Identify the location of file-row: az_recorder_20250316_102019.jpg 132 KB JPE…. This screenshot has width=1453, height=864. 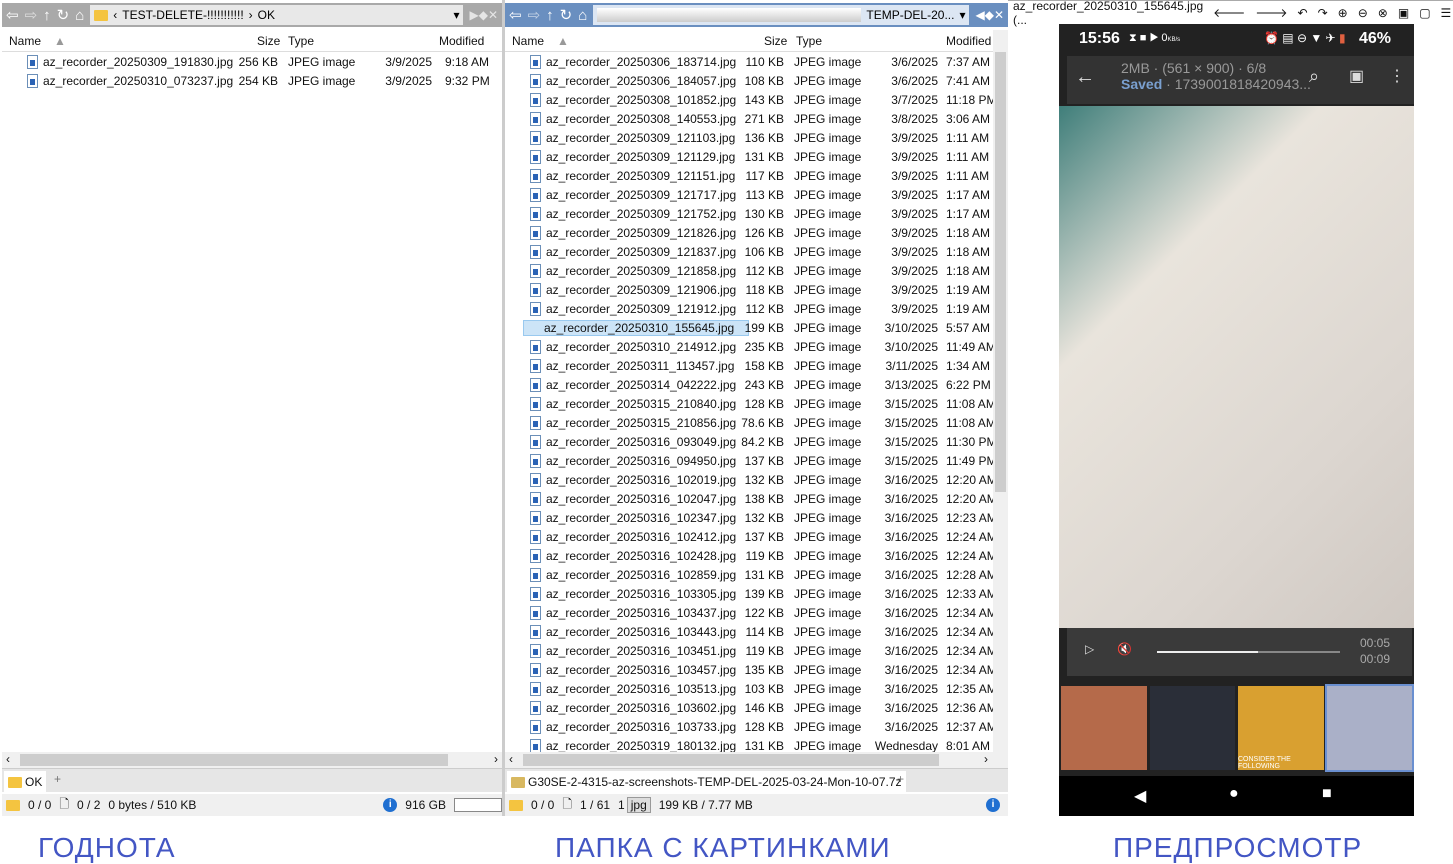
(749, 480).